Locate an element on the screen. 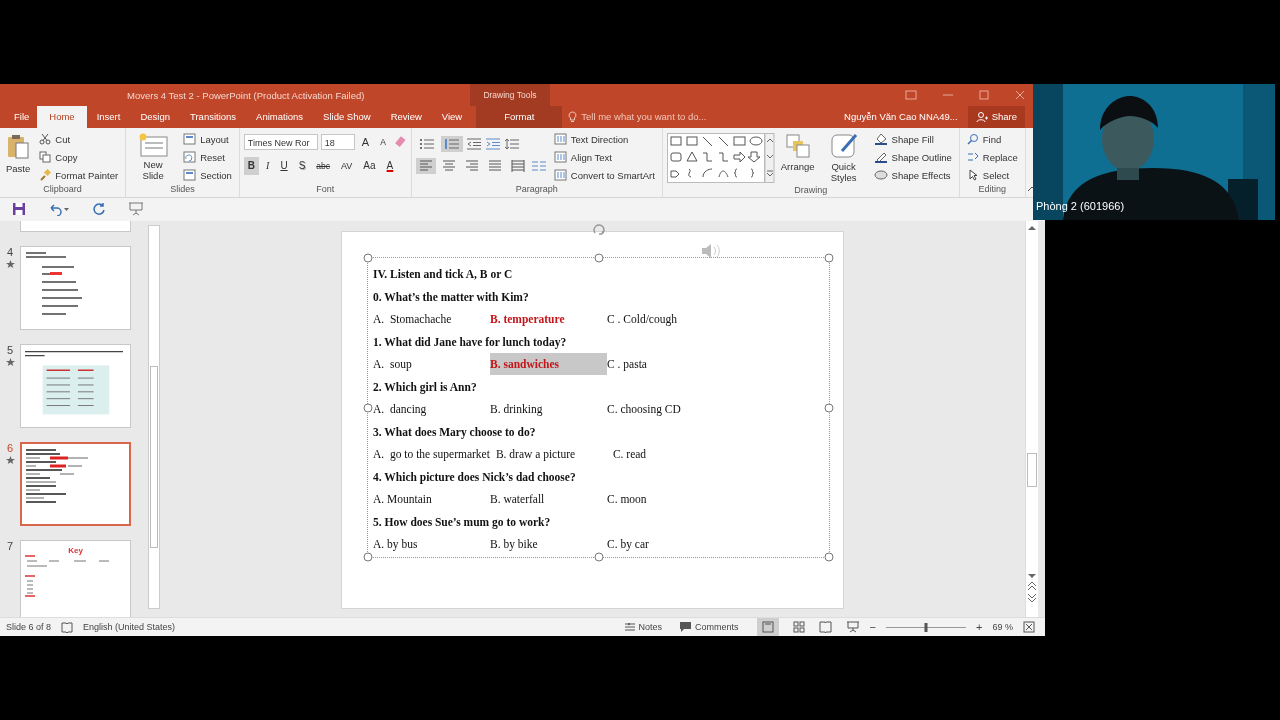 The height and width of the screenshot is (720, 1280). redo-icon is located at coordinates (99, 209).